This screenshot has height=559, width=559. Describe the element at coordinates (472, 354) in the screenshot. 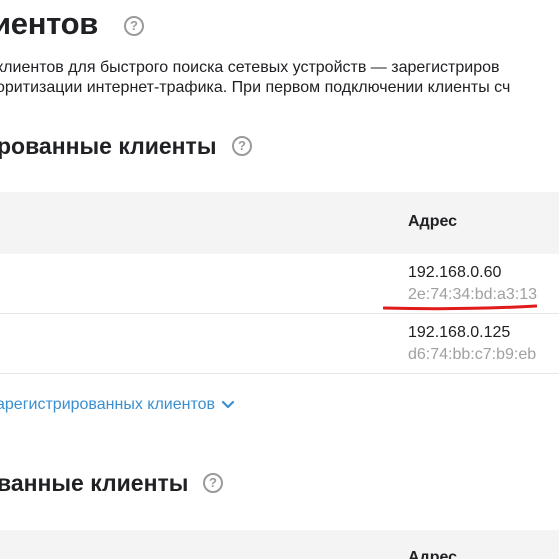

I see `client-mac: d6:74:bb:c7:b9:eb` at that location.